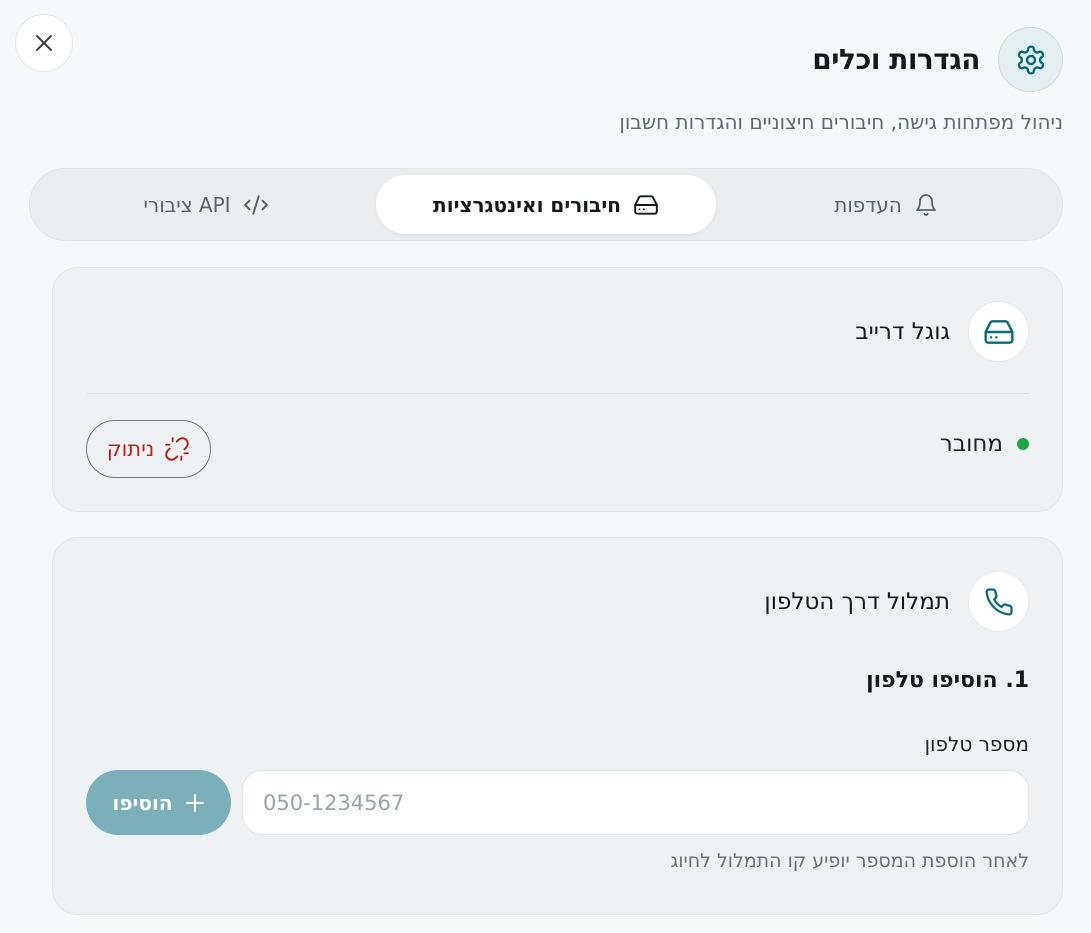  I want to click on close-icon, so click(44, 43).